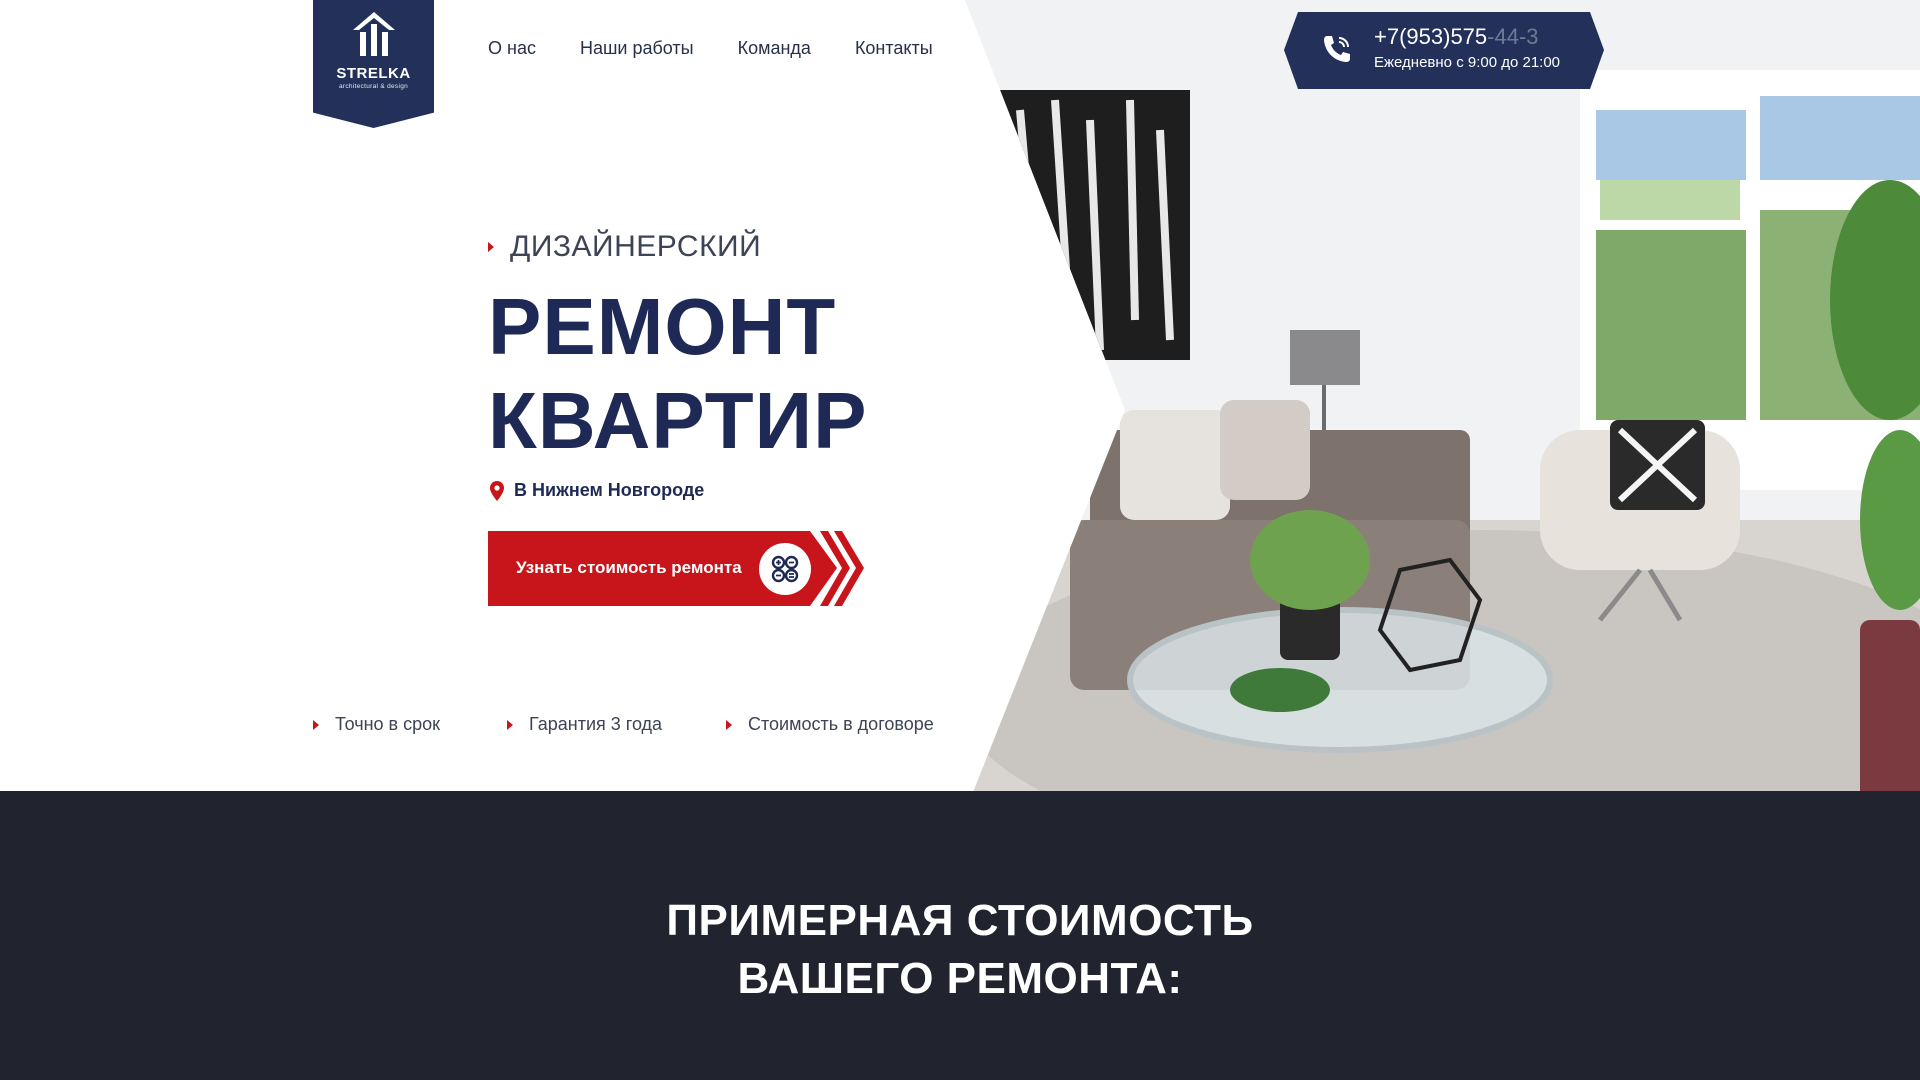  Describe the element at coordinates (1431, 36) in the screenshot. I see `phone-number-main: +7(953)575` at that location.